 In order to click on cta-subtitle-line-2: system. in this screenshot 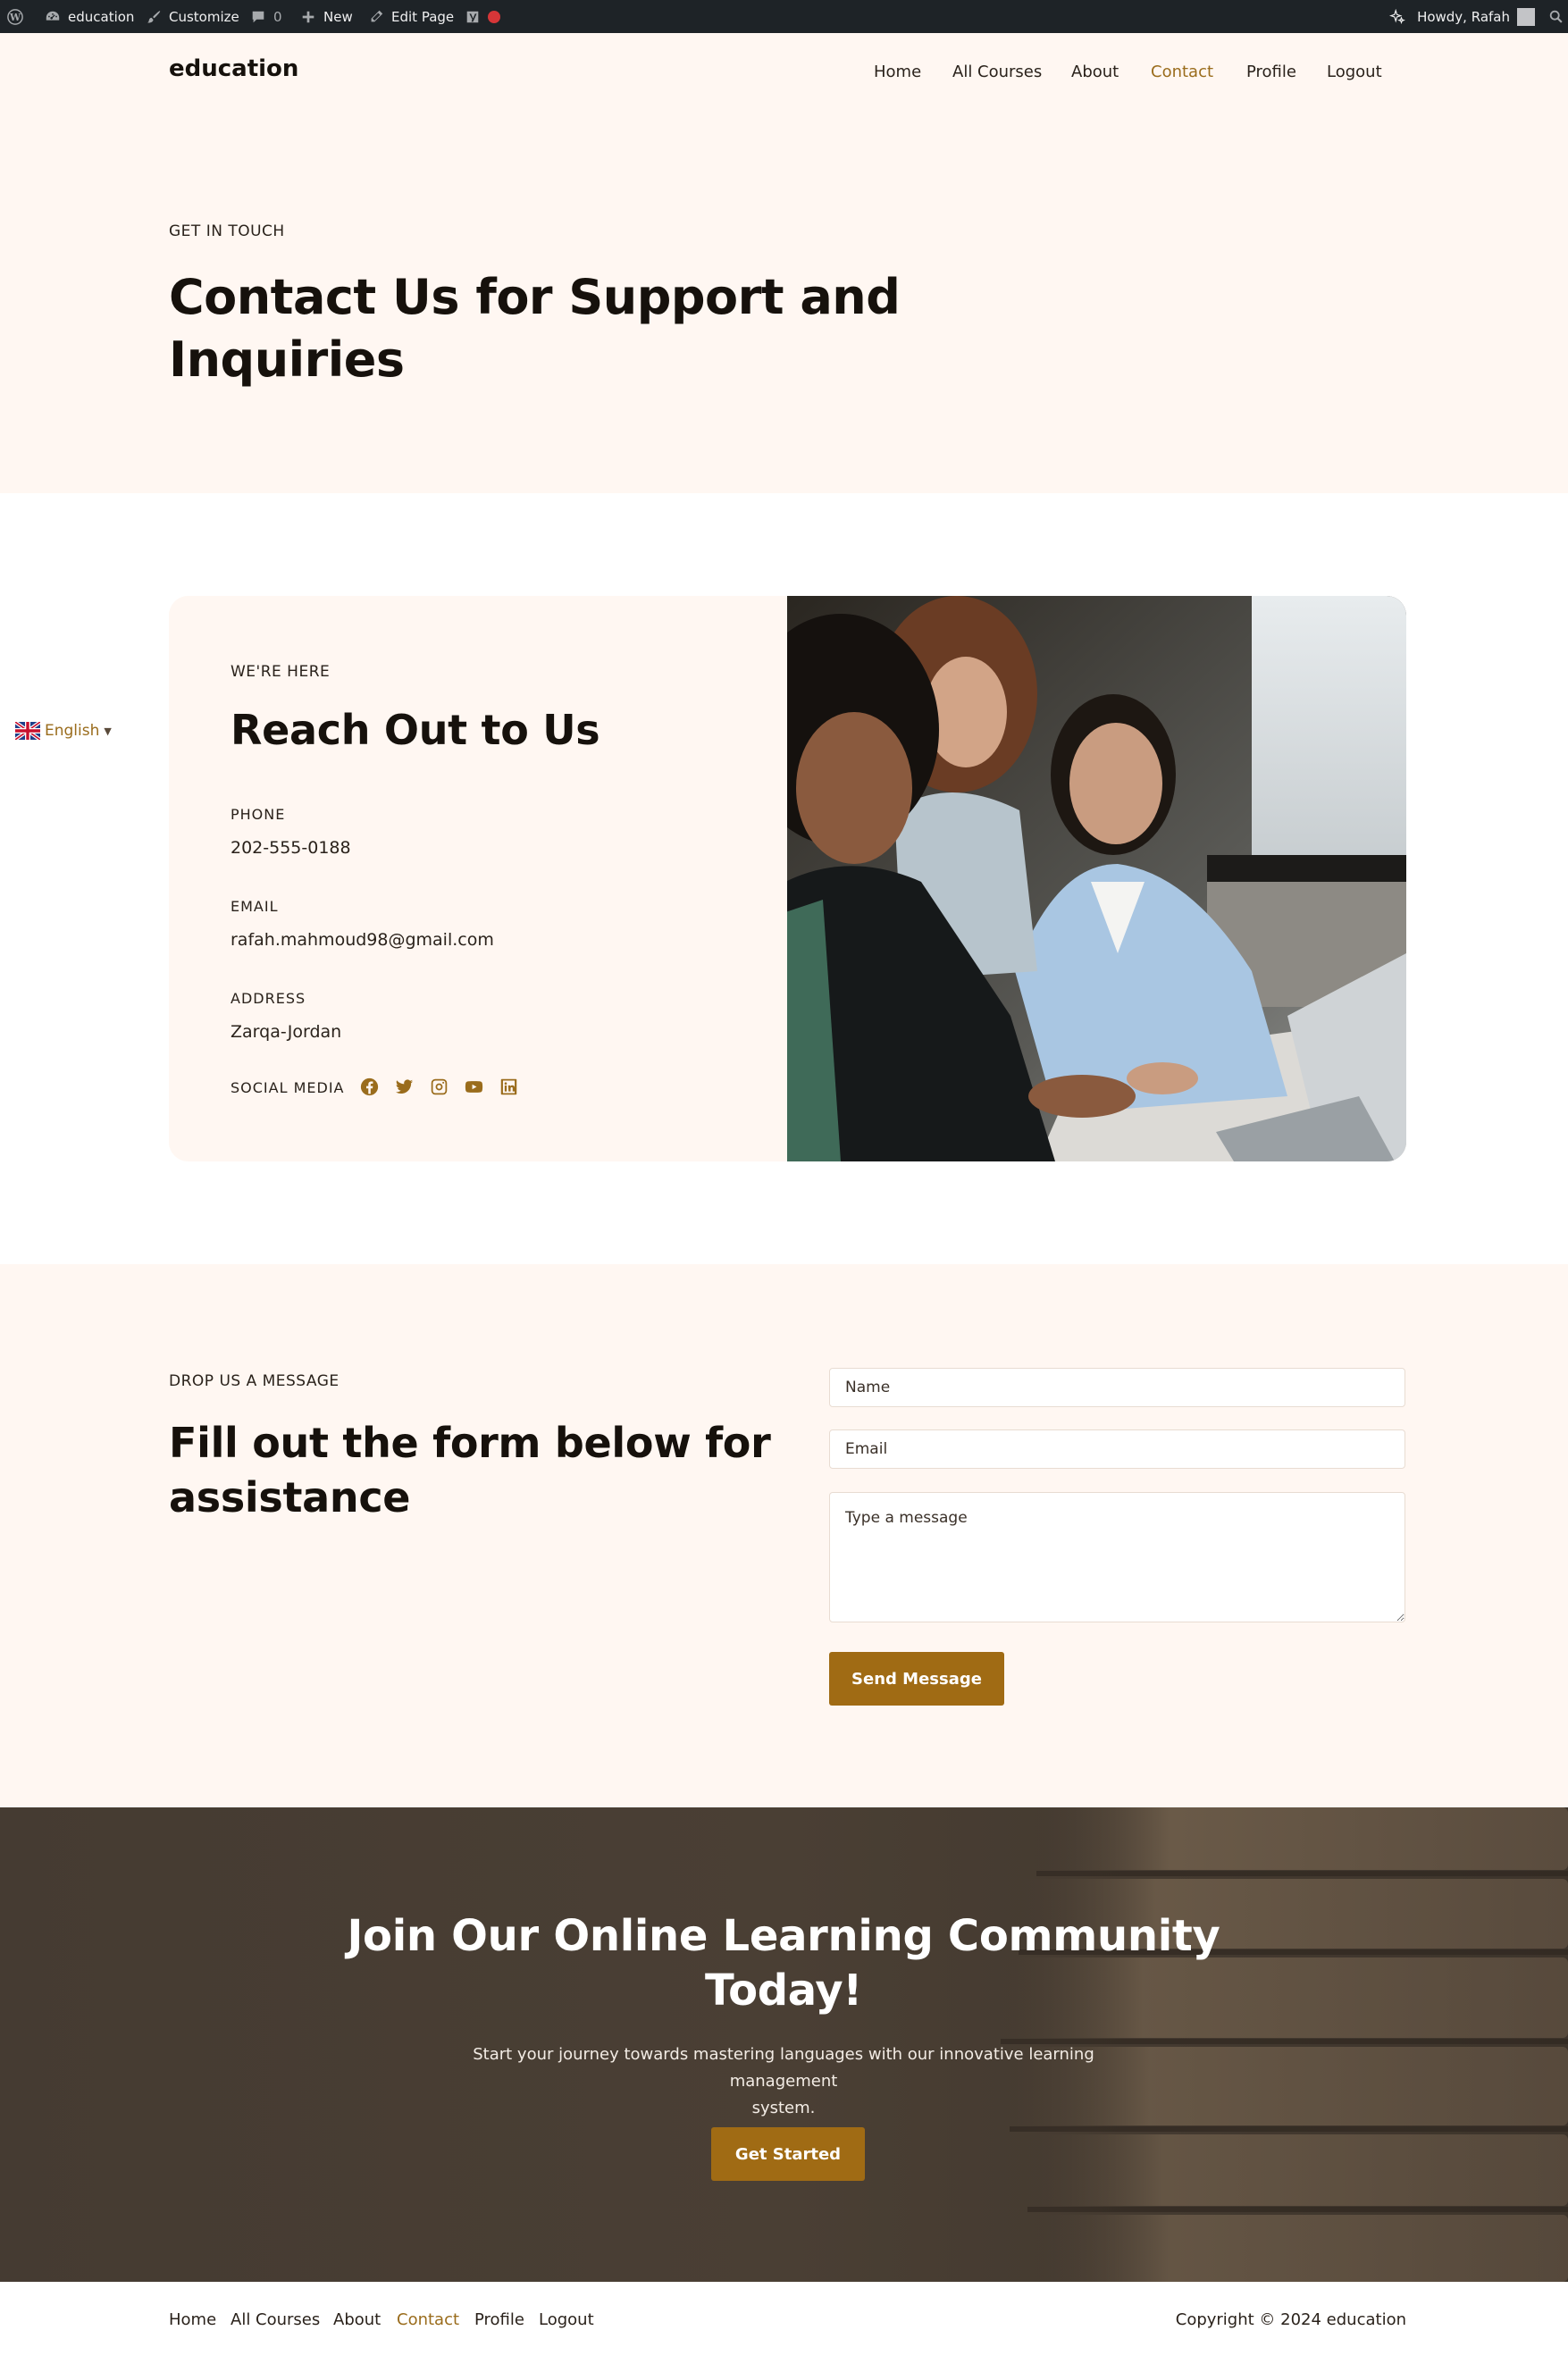, I will do `click(783, 2108)`.